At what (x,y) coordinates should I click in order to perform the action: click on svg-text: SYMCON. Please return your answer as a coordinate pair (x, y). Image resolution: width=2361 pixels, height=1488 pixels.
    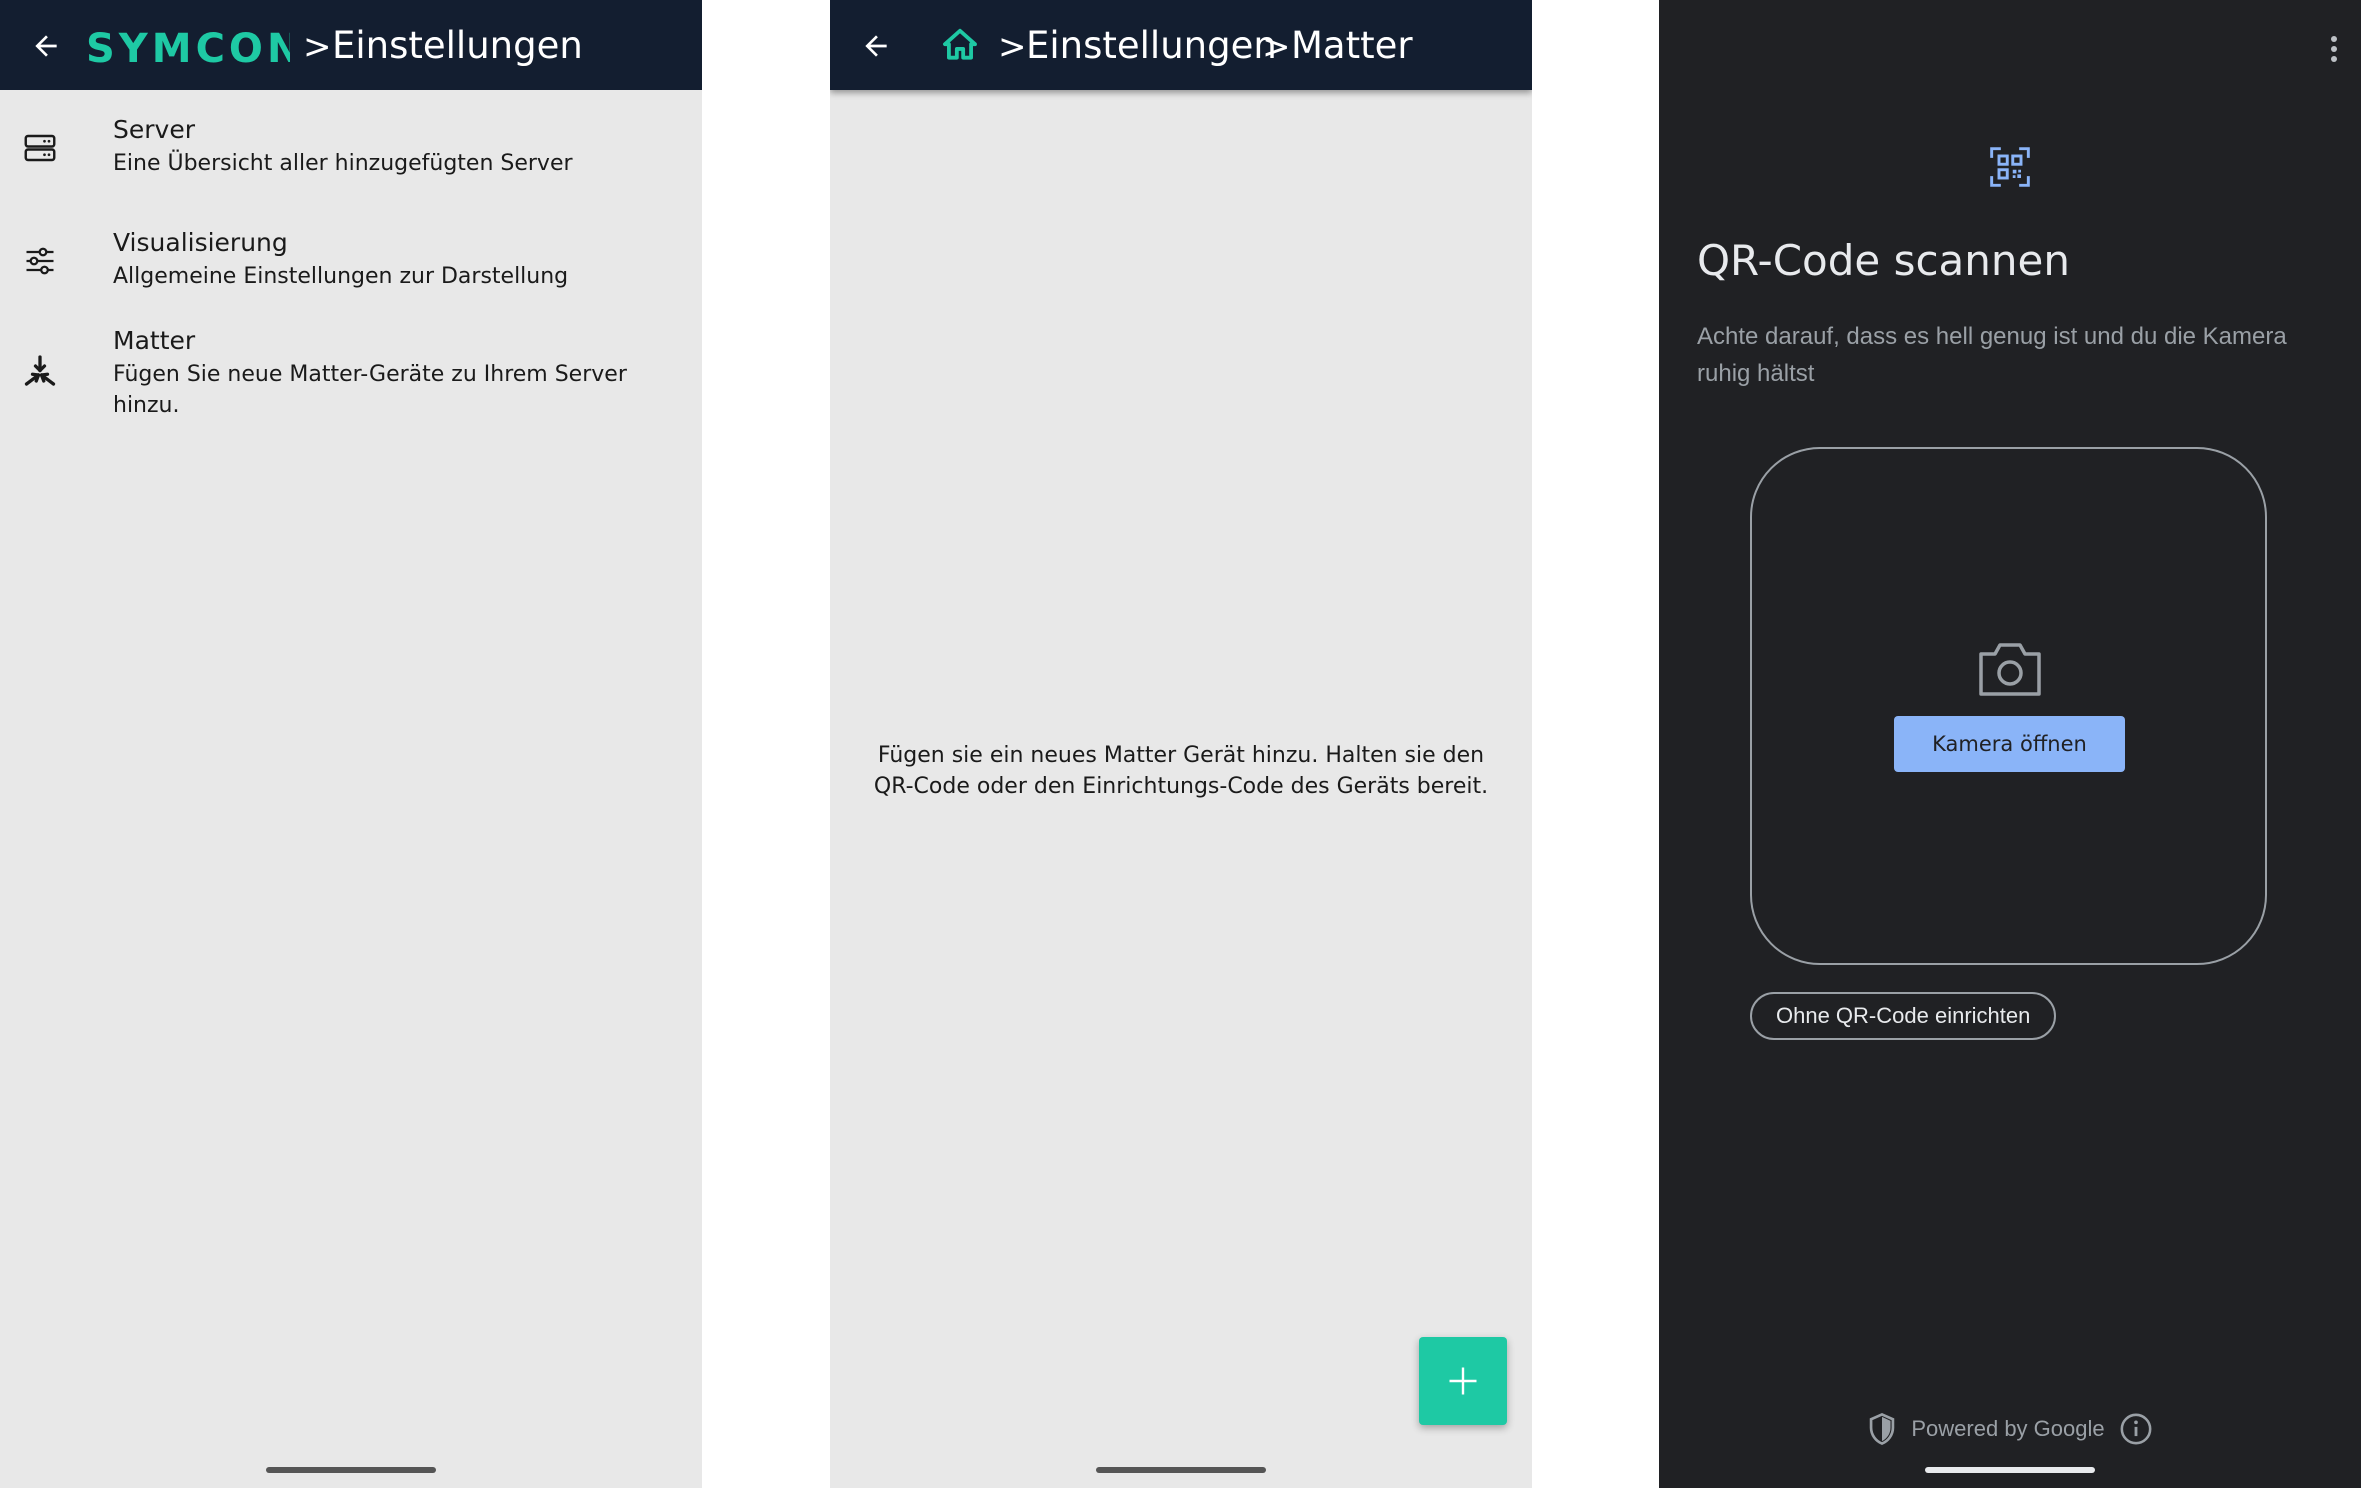
    Looking at the image, I should click on (188, 49).